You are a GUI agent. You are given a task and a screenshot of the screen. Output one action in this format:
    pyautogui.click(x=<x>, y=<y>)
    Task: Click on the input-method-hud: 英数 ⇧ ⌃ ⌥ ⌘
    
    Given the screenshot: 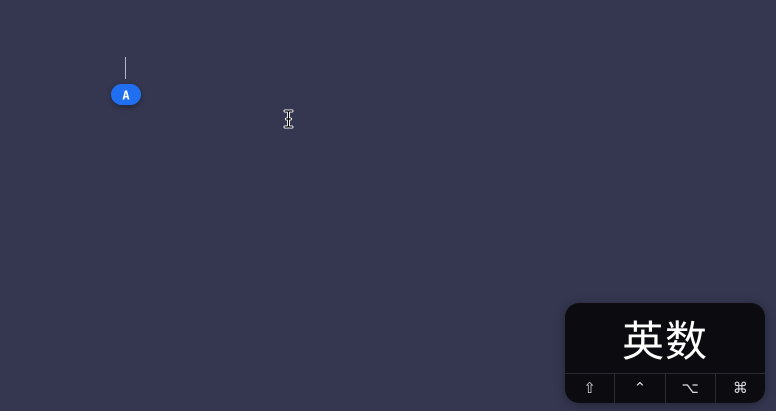 What is the action you would take?
    pyautogui.click(x=665, y=353)
    